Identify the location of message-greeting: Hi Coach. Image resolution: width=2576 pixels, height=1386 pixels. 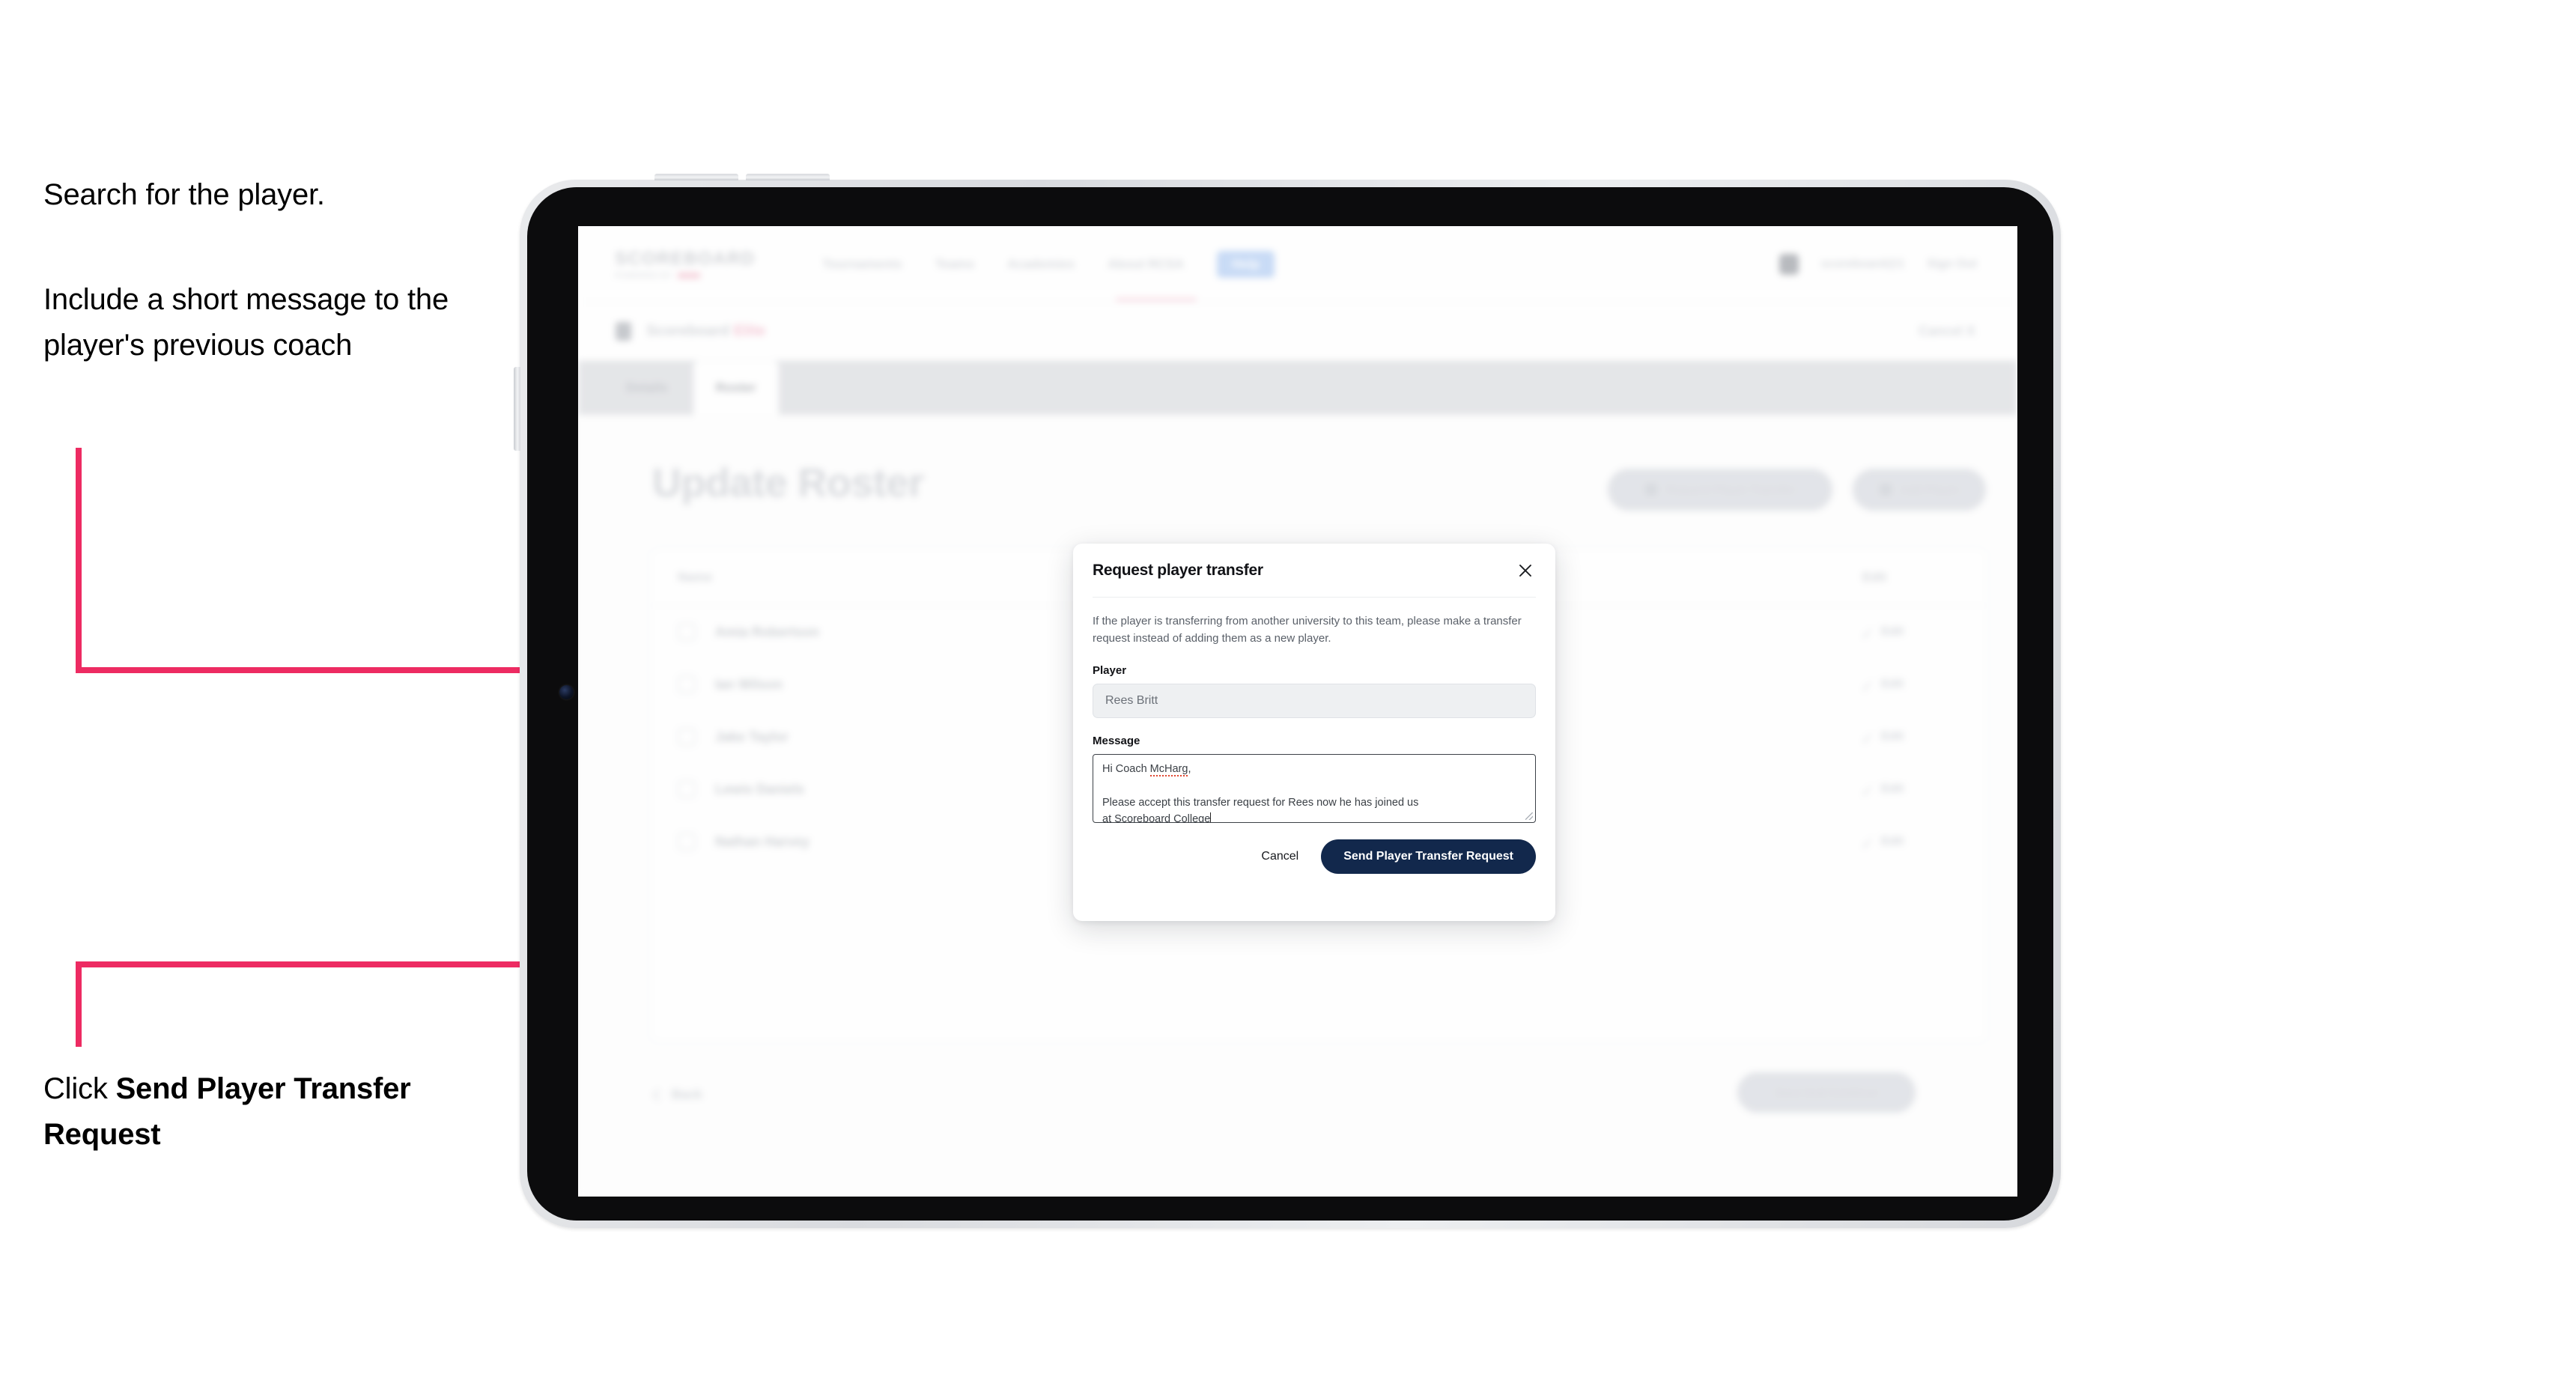
(1126, 768).